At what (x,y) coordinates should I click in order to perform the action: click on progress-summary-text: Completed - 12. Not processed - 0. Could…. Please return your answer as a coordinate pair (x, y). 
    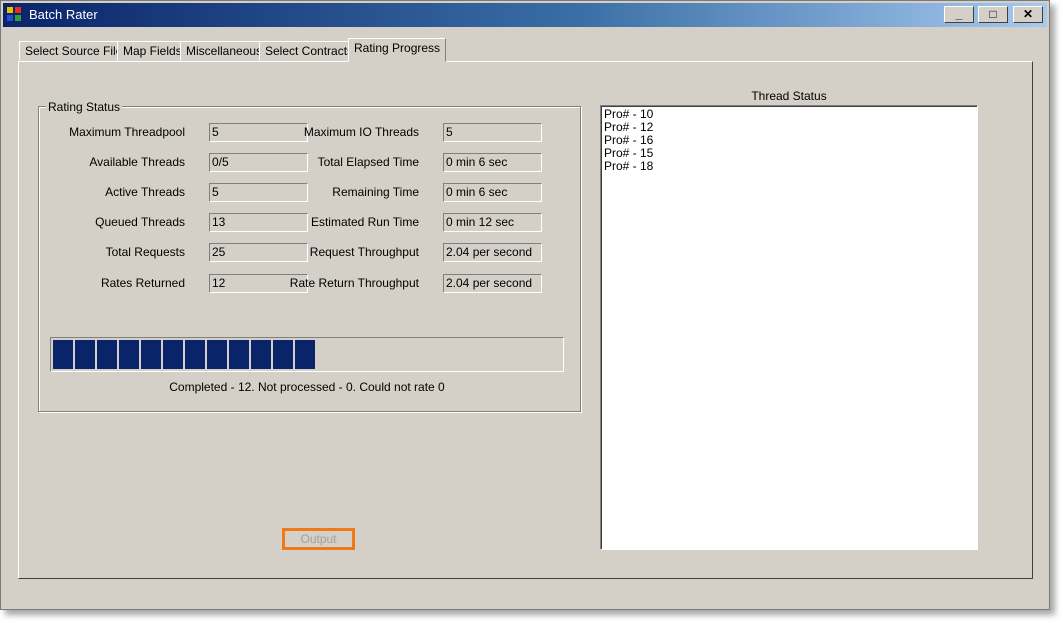
    Looking at the image, I should click on (307, 387).